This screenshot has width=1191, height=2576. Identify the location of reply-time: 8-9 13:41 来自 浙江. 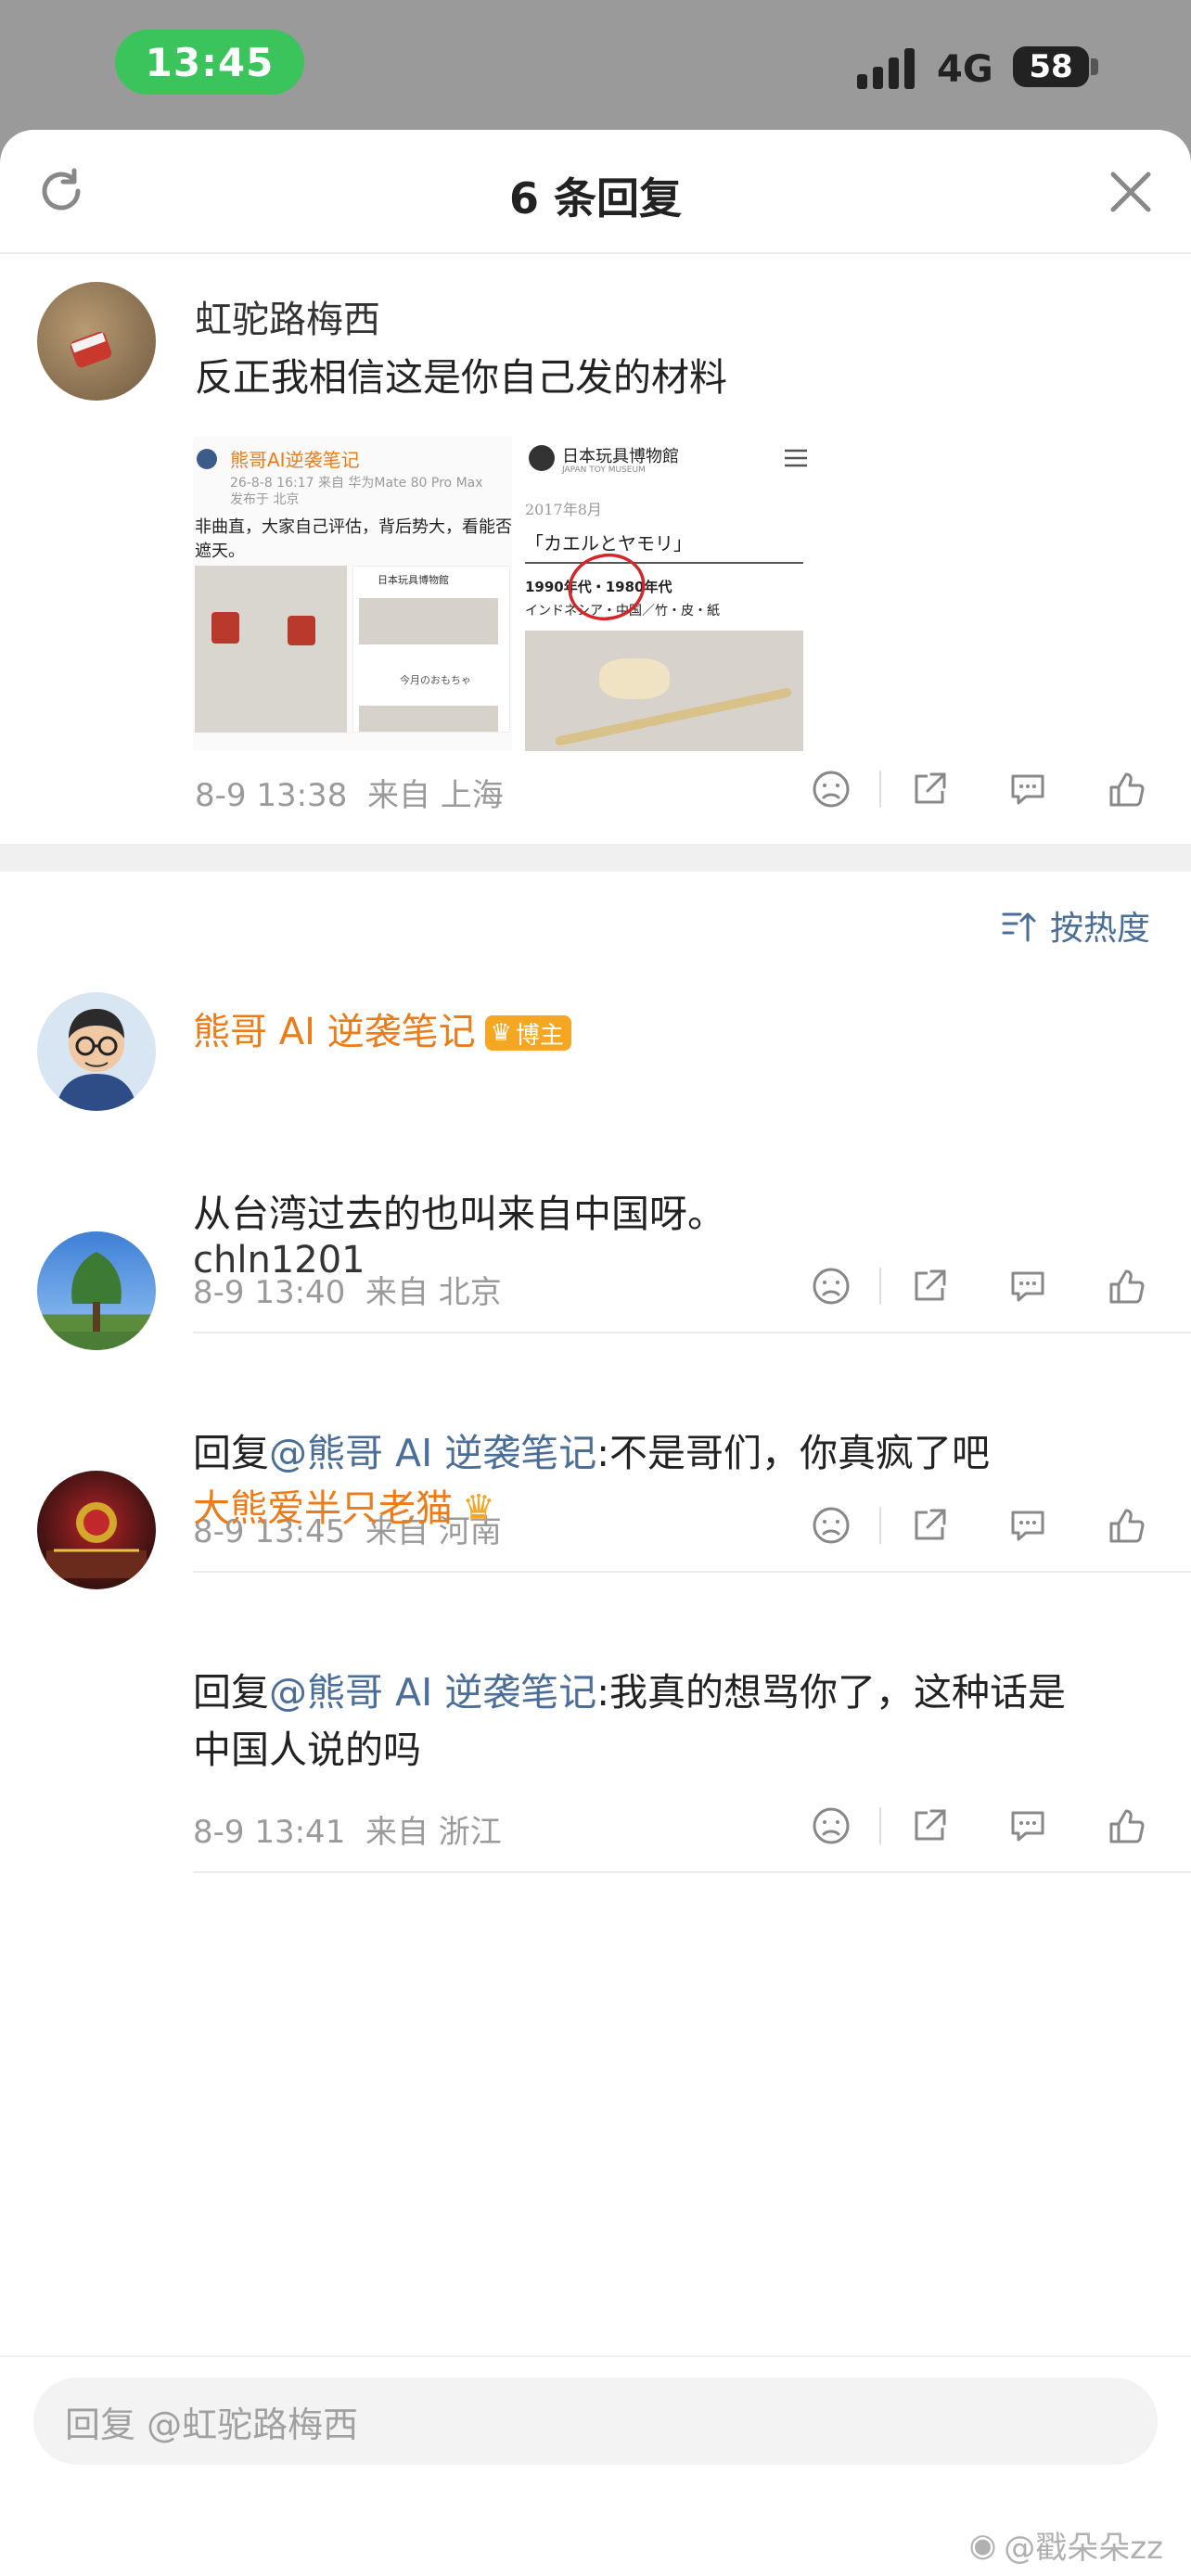
(347, 1829).